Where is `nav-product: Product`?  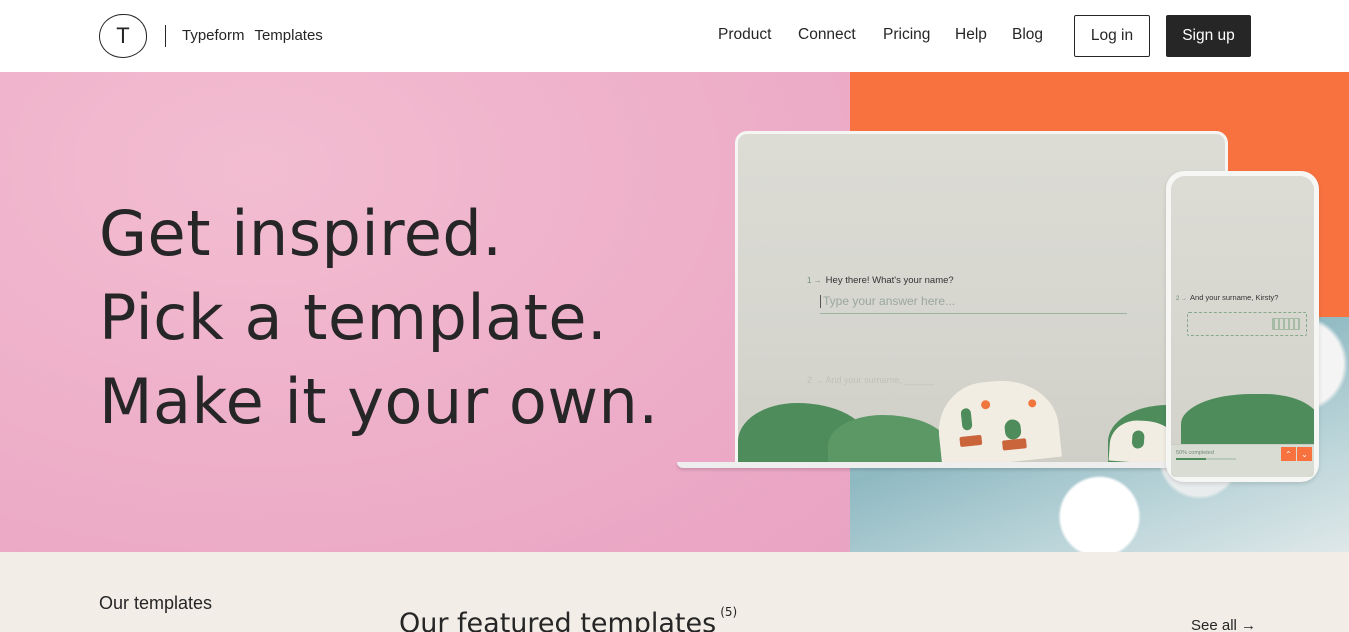 nav-product: Product is located at coordinates (744, 35).